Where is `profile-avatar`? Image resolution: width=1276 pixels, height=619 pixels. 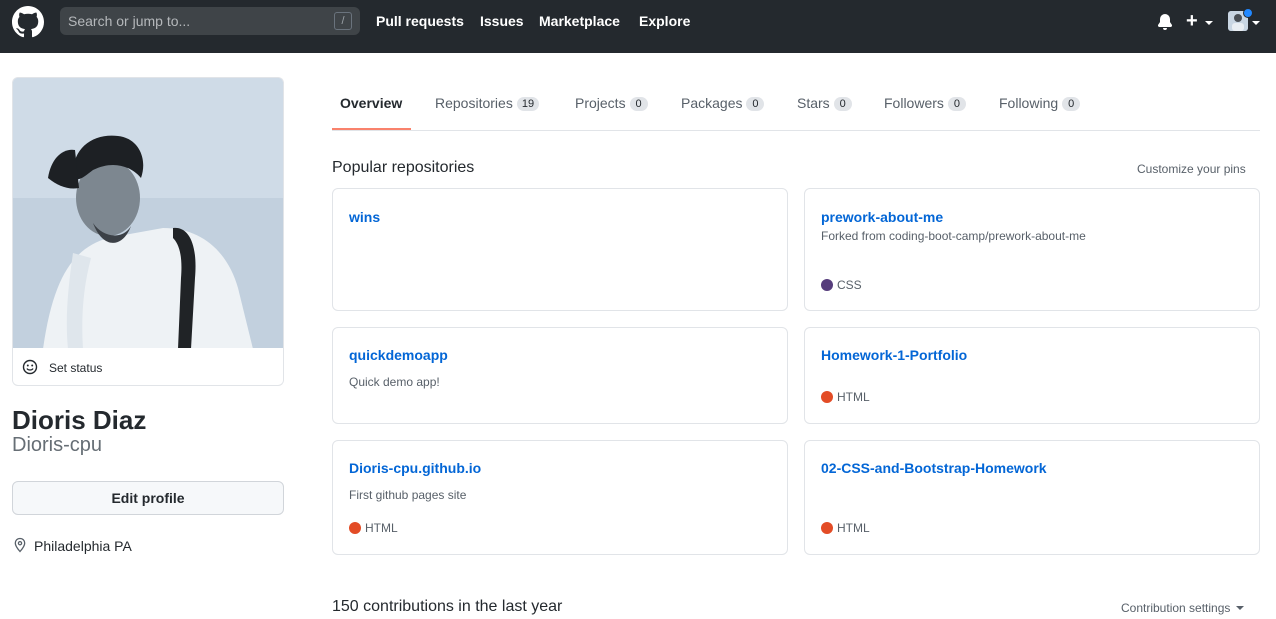 profile-avatar is located at coordinates (148, 212).